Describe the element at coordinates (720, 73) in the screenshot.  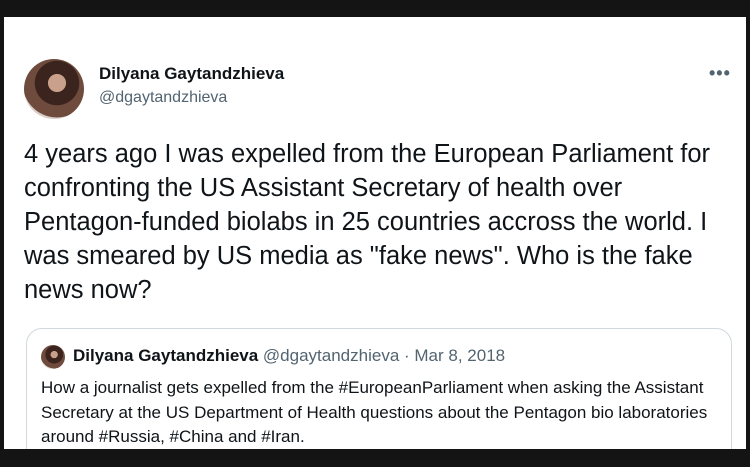
I see `more-options-icon: •••` at that location.